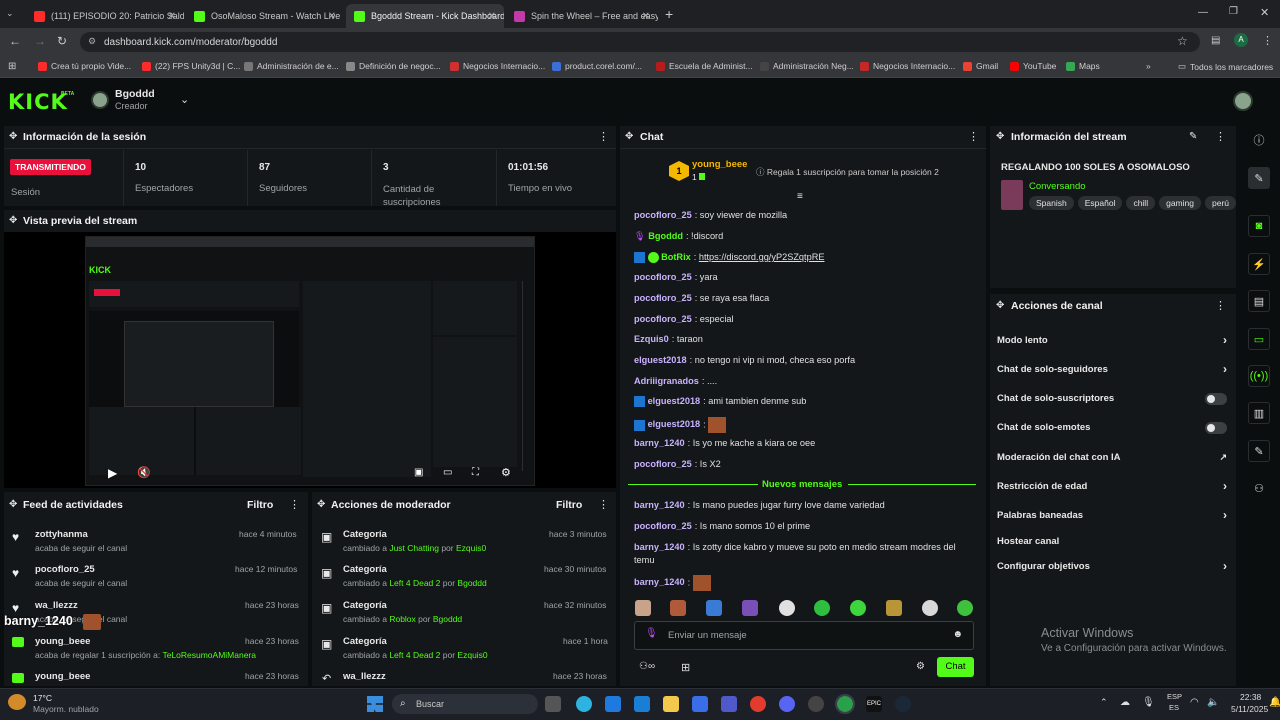 The height and width of the screenshot is (720, 1280). Describe the element at coordinates (665, 236) in the screenshot. I see `chat-user: Bgoddd` at that location.